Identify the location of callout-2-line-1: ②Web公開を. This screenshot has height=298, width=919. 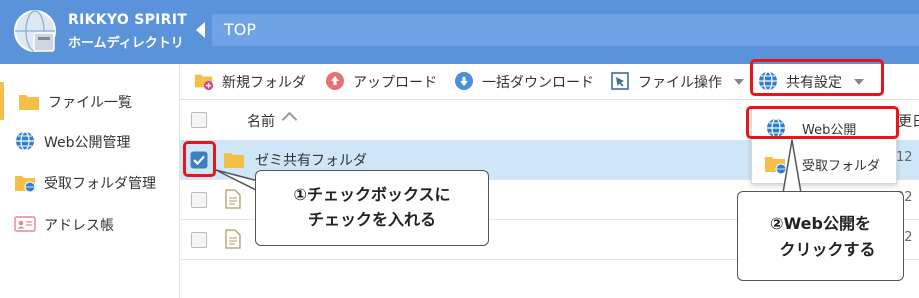
(820, 223).